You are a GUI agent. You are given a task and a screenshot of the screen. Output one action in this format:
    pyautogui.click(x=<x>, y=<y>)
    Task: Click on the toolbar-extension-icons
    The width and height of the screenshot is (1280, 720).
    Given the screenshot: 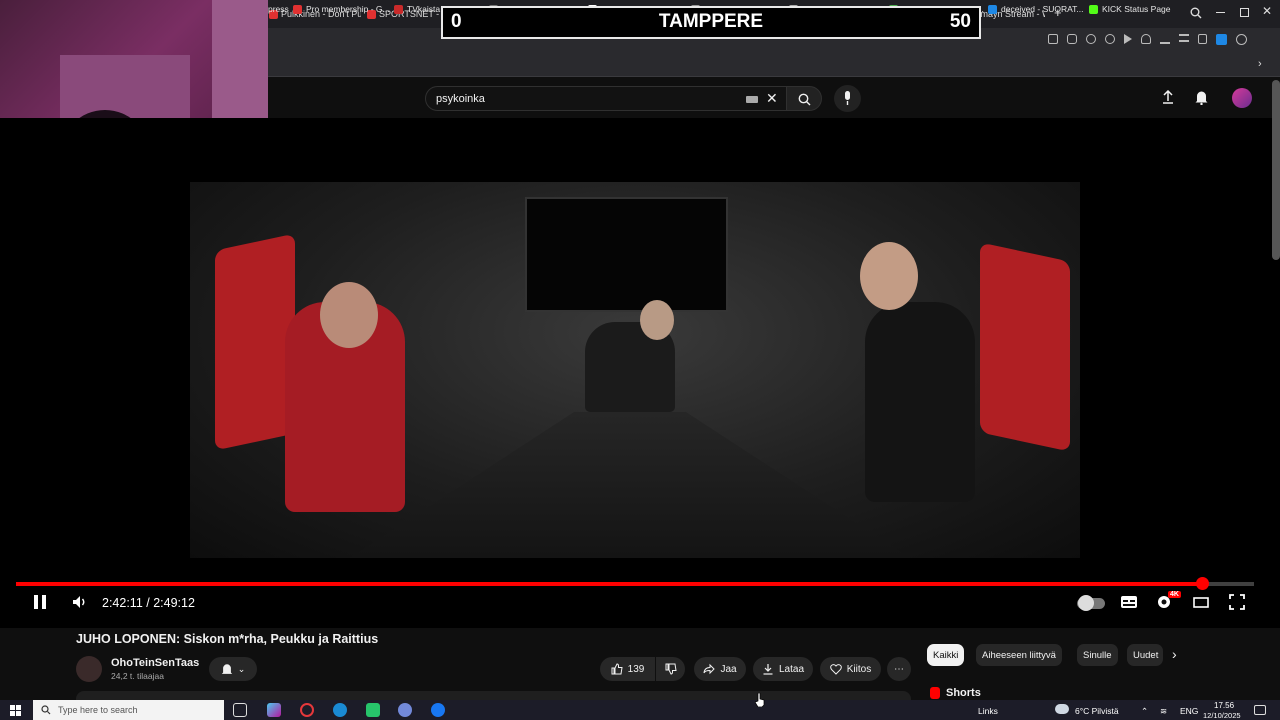 What is the action you would take?
    pyautogui.click(x=1147, y=39)
    